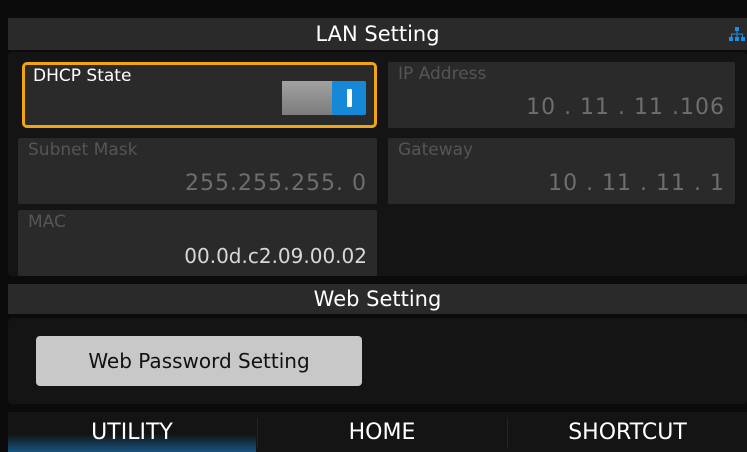 Image resolution: width=747 pixels, height=452 pixels. I want to click on dhcp-toggle, so click(324, 98).